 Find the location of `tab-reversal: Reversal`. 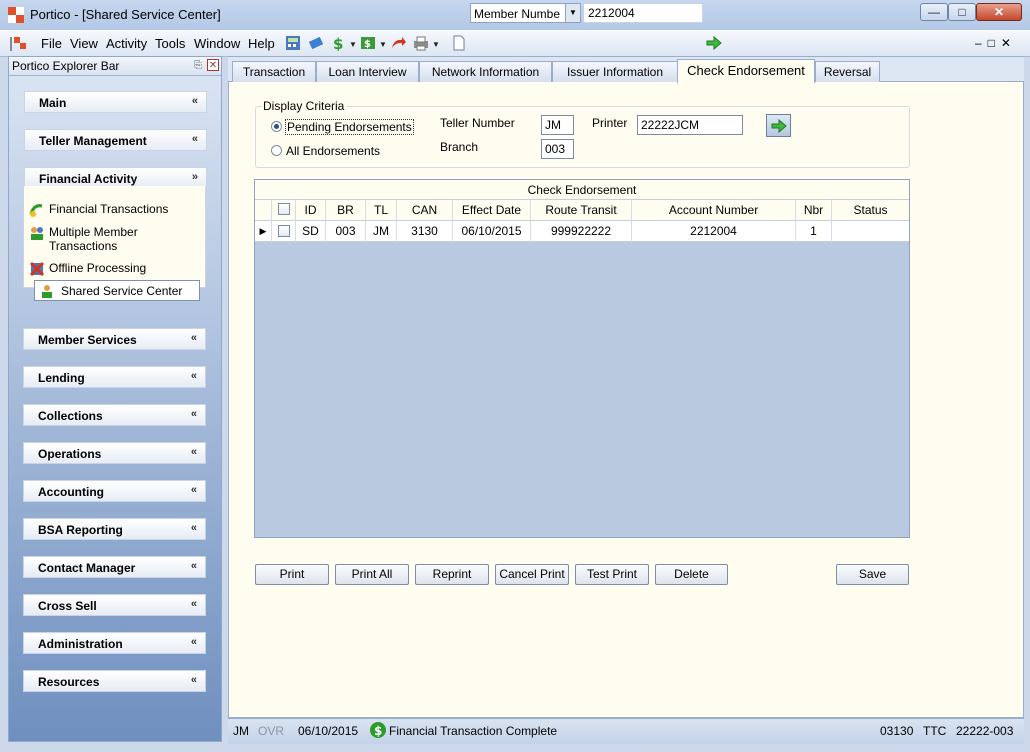

tab-reversal: Reversal is located at coordinates (847, 71).